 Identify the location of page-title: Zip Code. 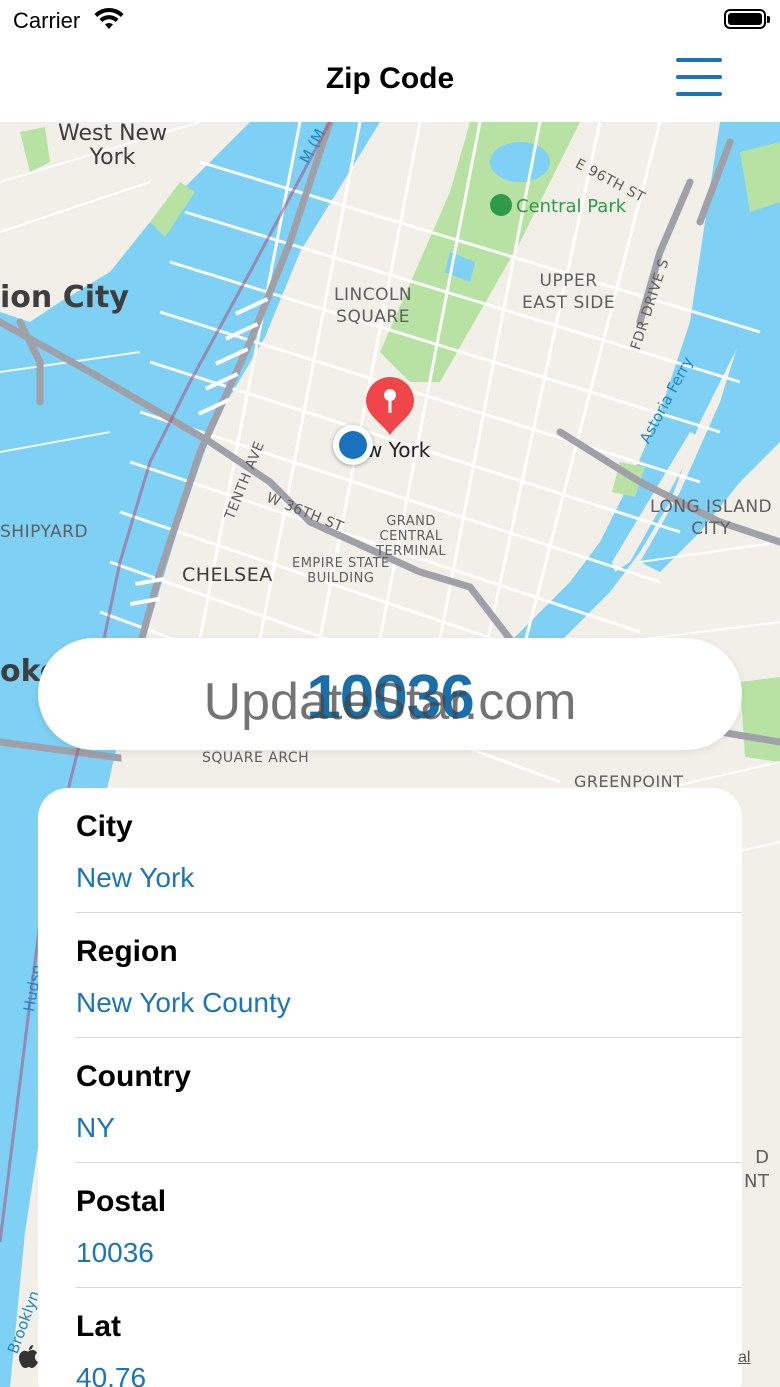
(390, 78).